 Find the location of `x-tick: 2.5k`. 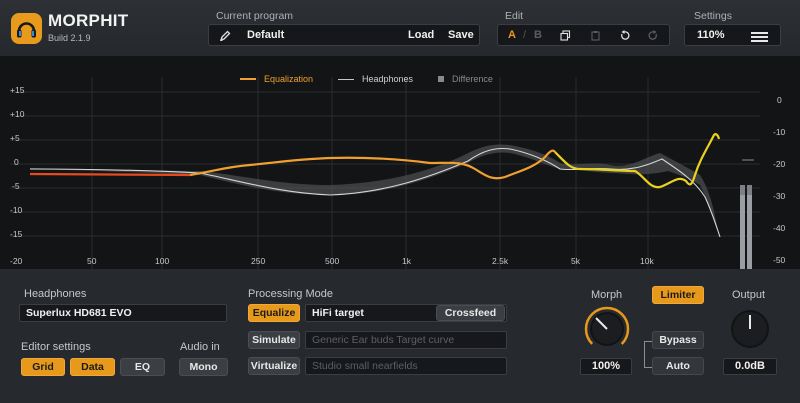

x-tick: 2.5k is located at coordinates (500, 261).